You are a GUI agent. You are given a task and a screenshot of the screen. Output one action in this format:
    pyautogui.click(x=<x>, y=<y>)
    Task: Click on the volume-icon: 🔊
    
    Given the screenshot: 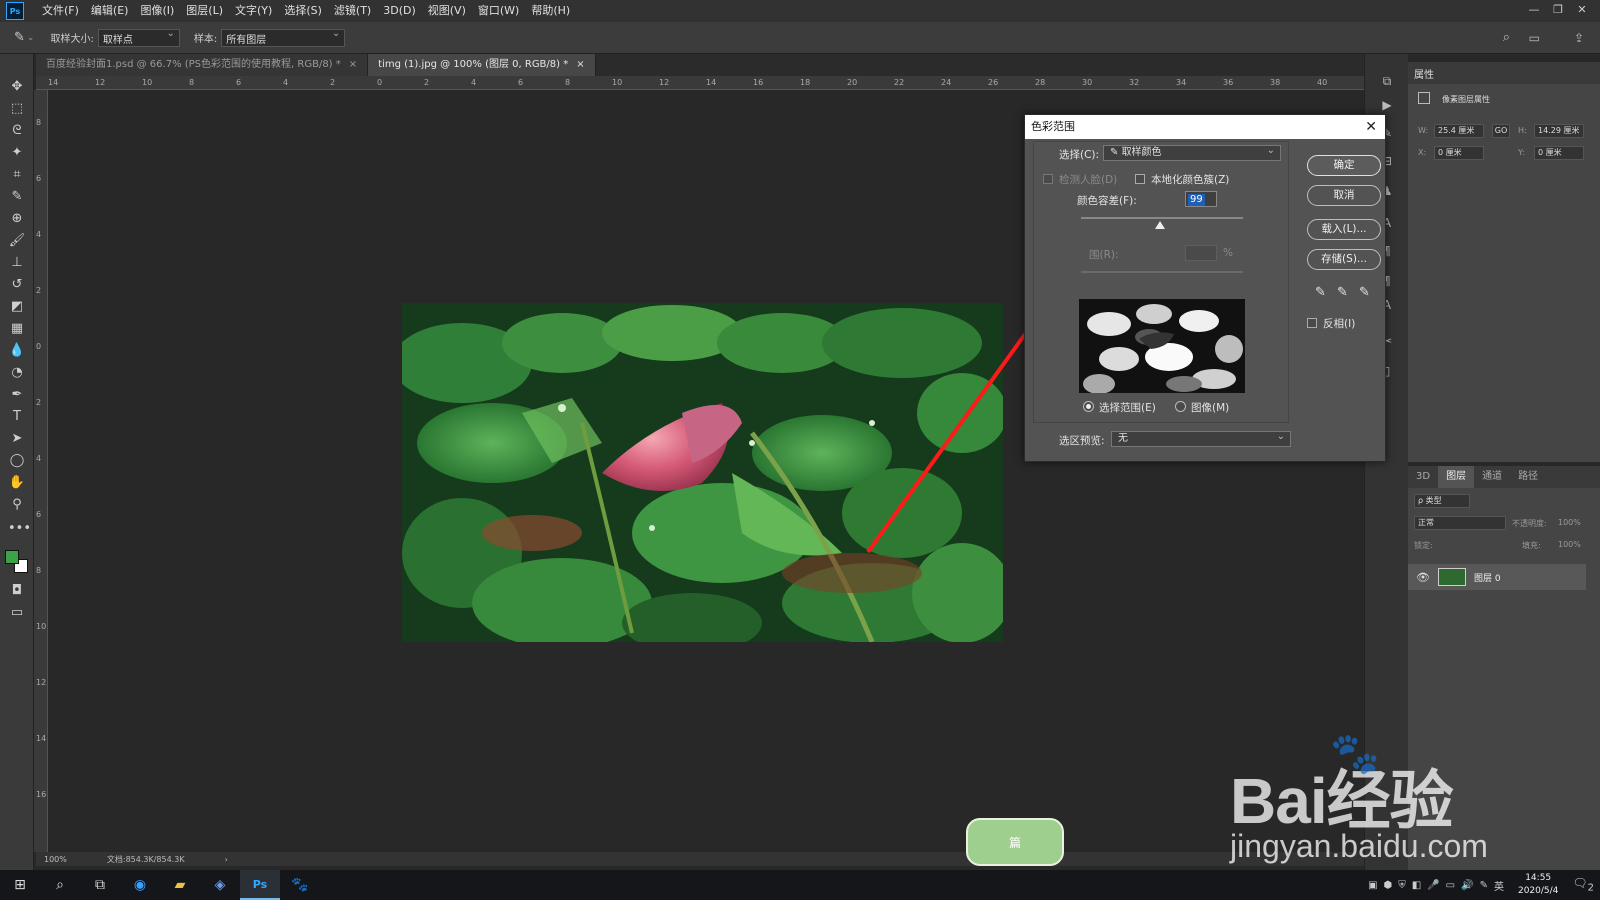 What is the action you would take?
    pyautogui.click(x=1467, y=885)
    